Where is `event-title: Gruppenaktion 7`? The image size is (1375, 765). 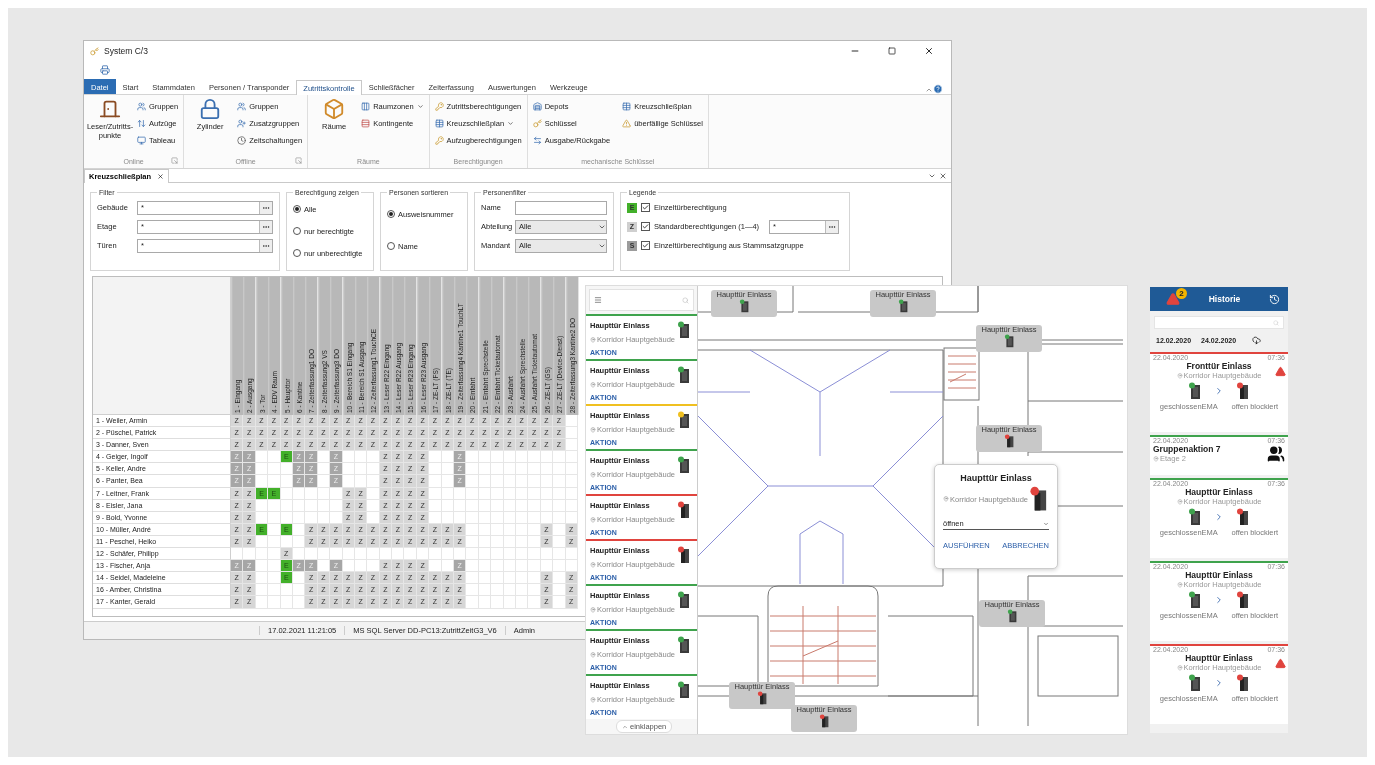 event-title: Gruppenaktion 7 is located at coordinates (1187, 449).